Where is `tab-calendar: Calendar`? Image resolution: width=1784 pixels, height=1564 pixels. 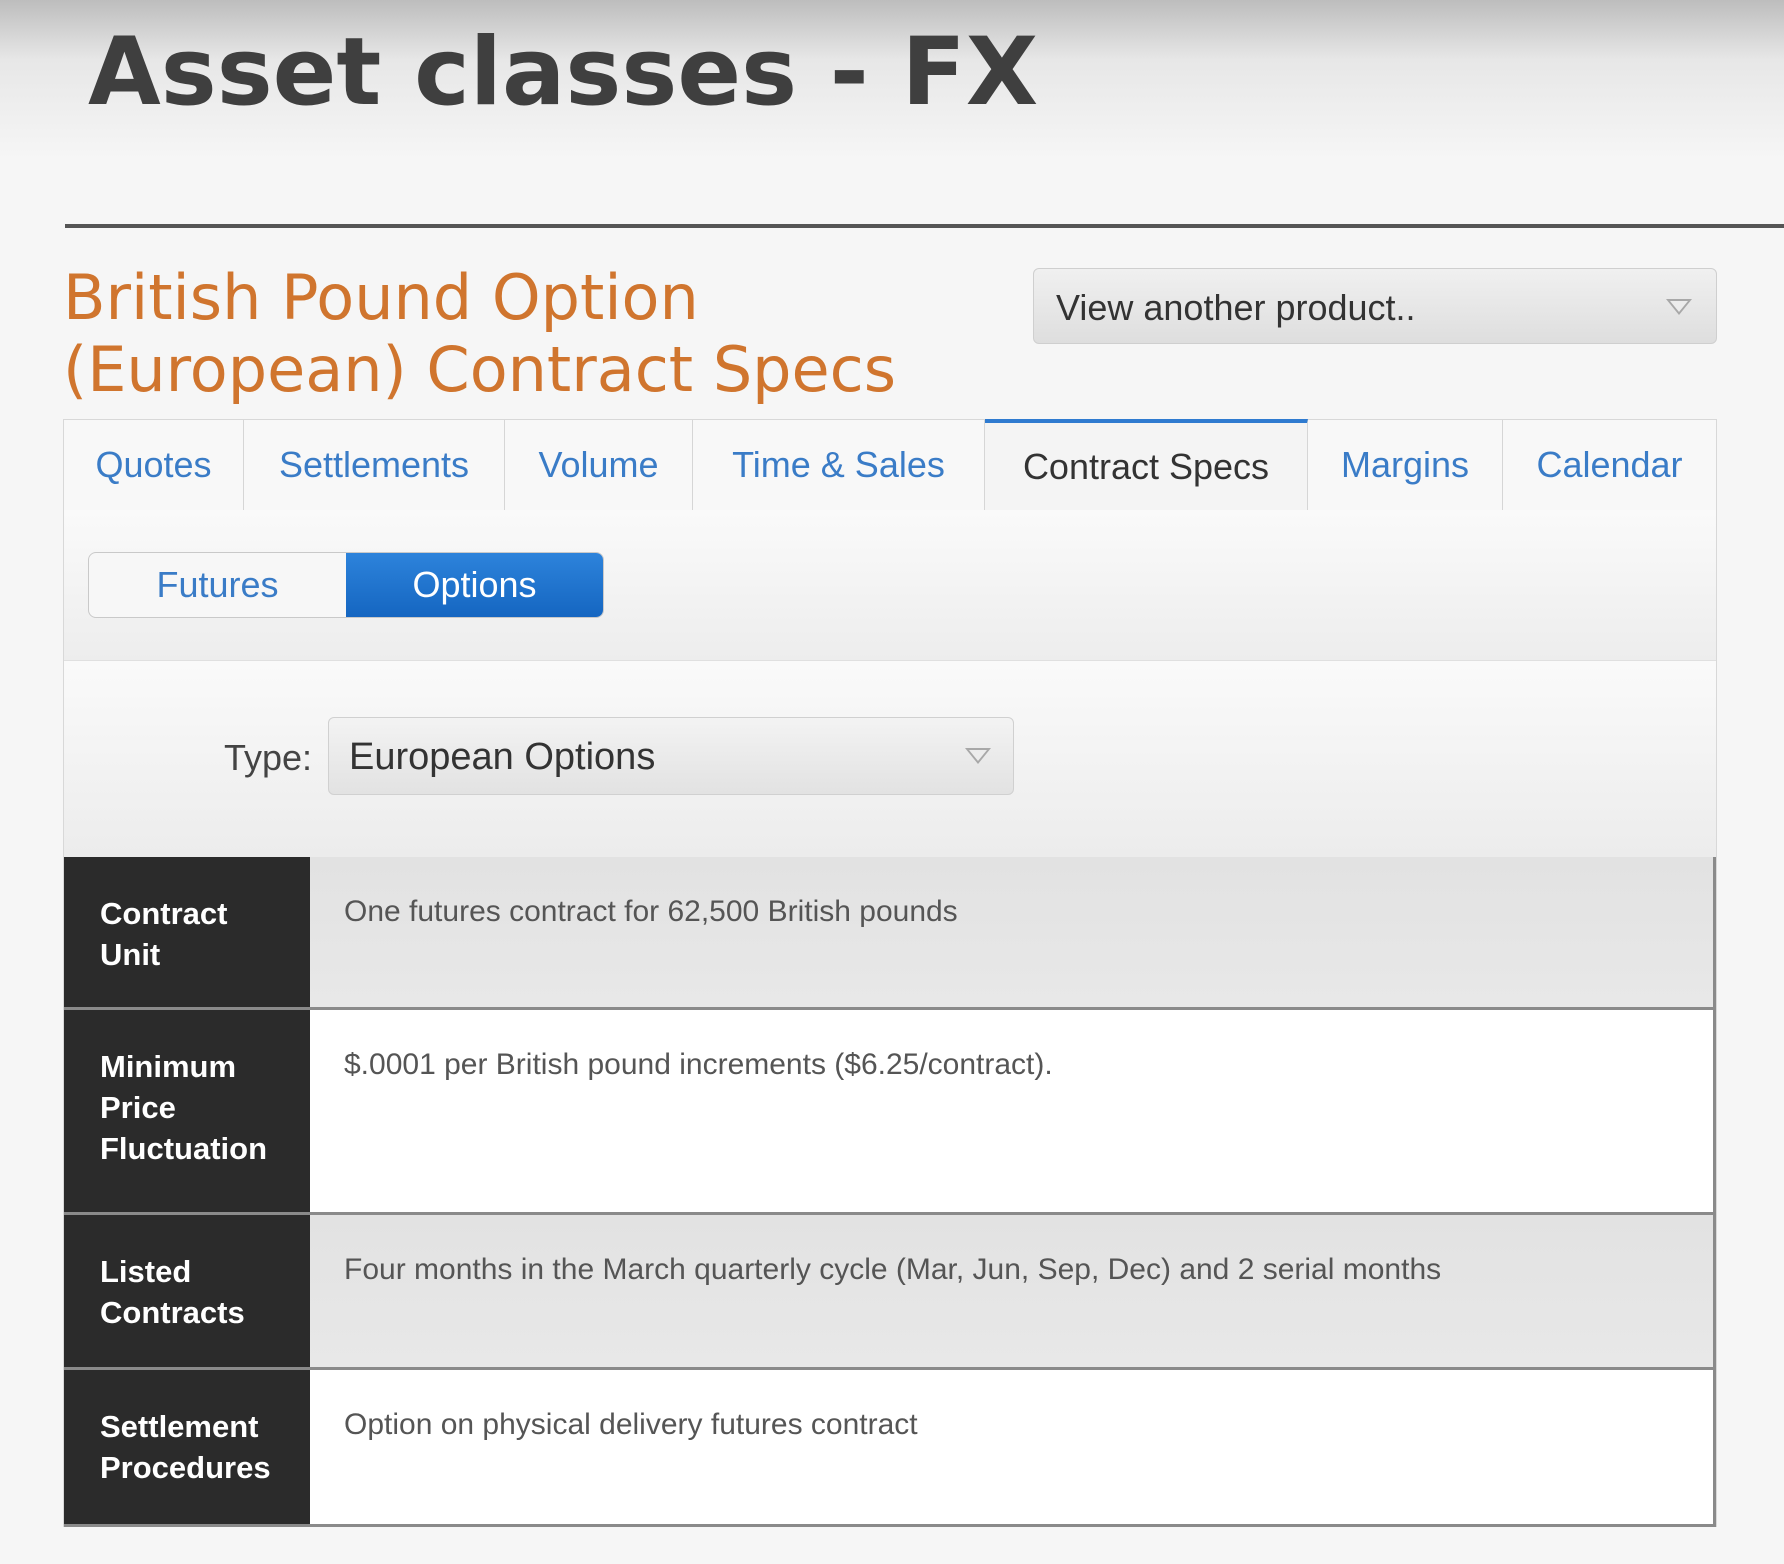 tab-calendar: Calendar is located at coordinates (1609, 465).